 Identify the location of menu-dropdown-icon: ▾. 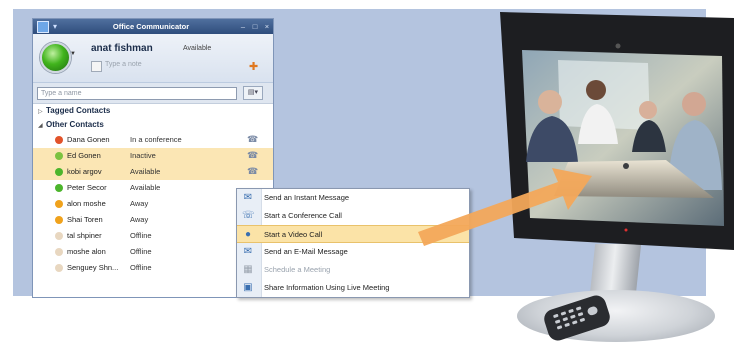
(55, 26).